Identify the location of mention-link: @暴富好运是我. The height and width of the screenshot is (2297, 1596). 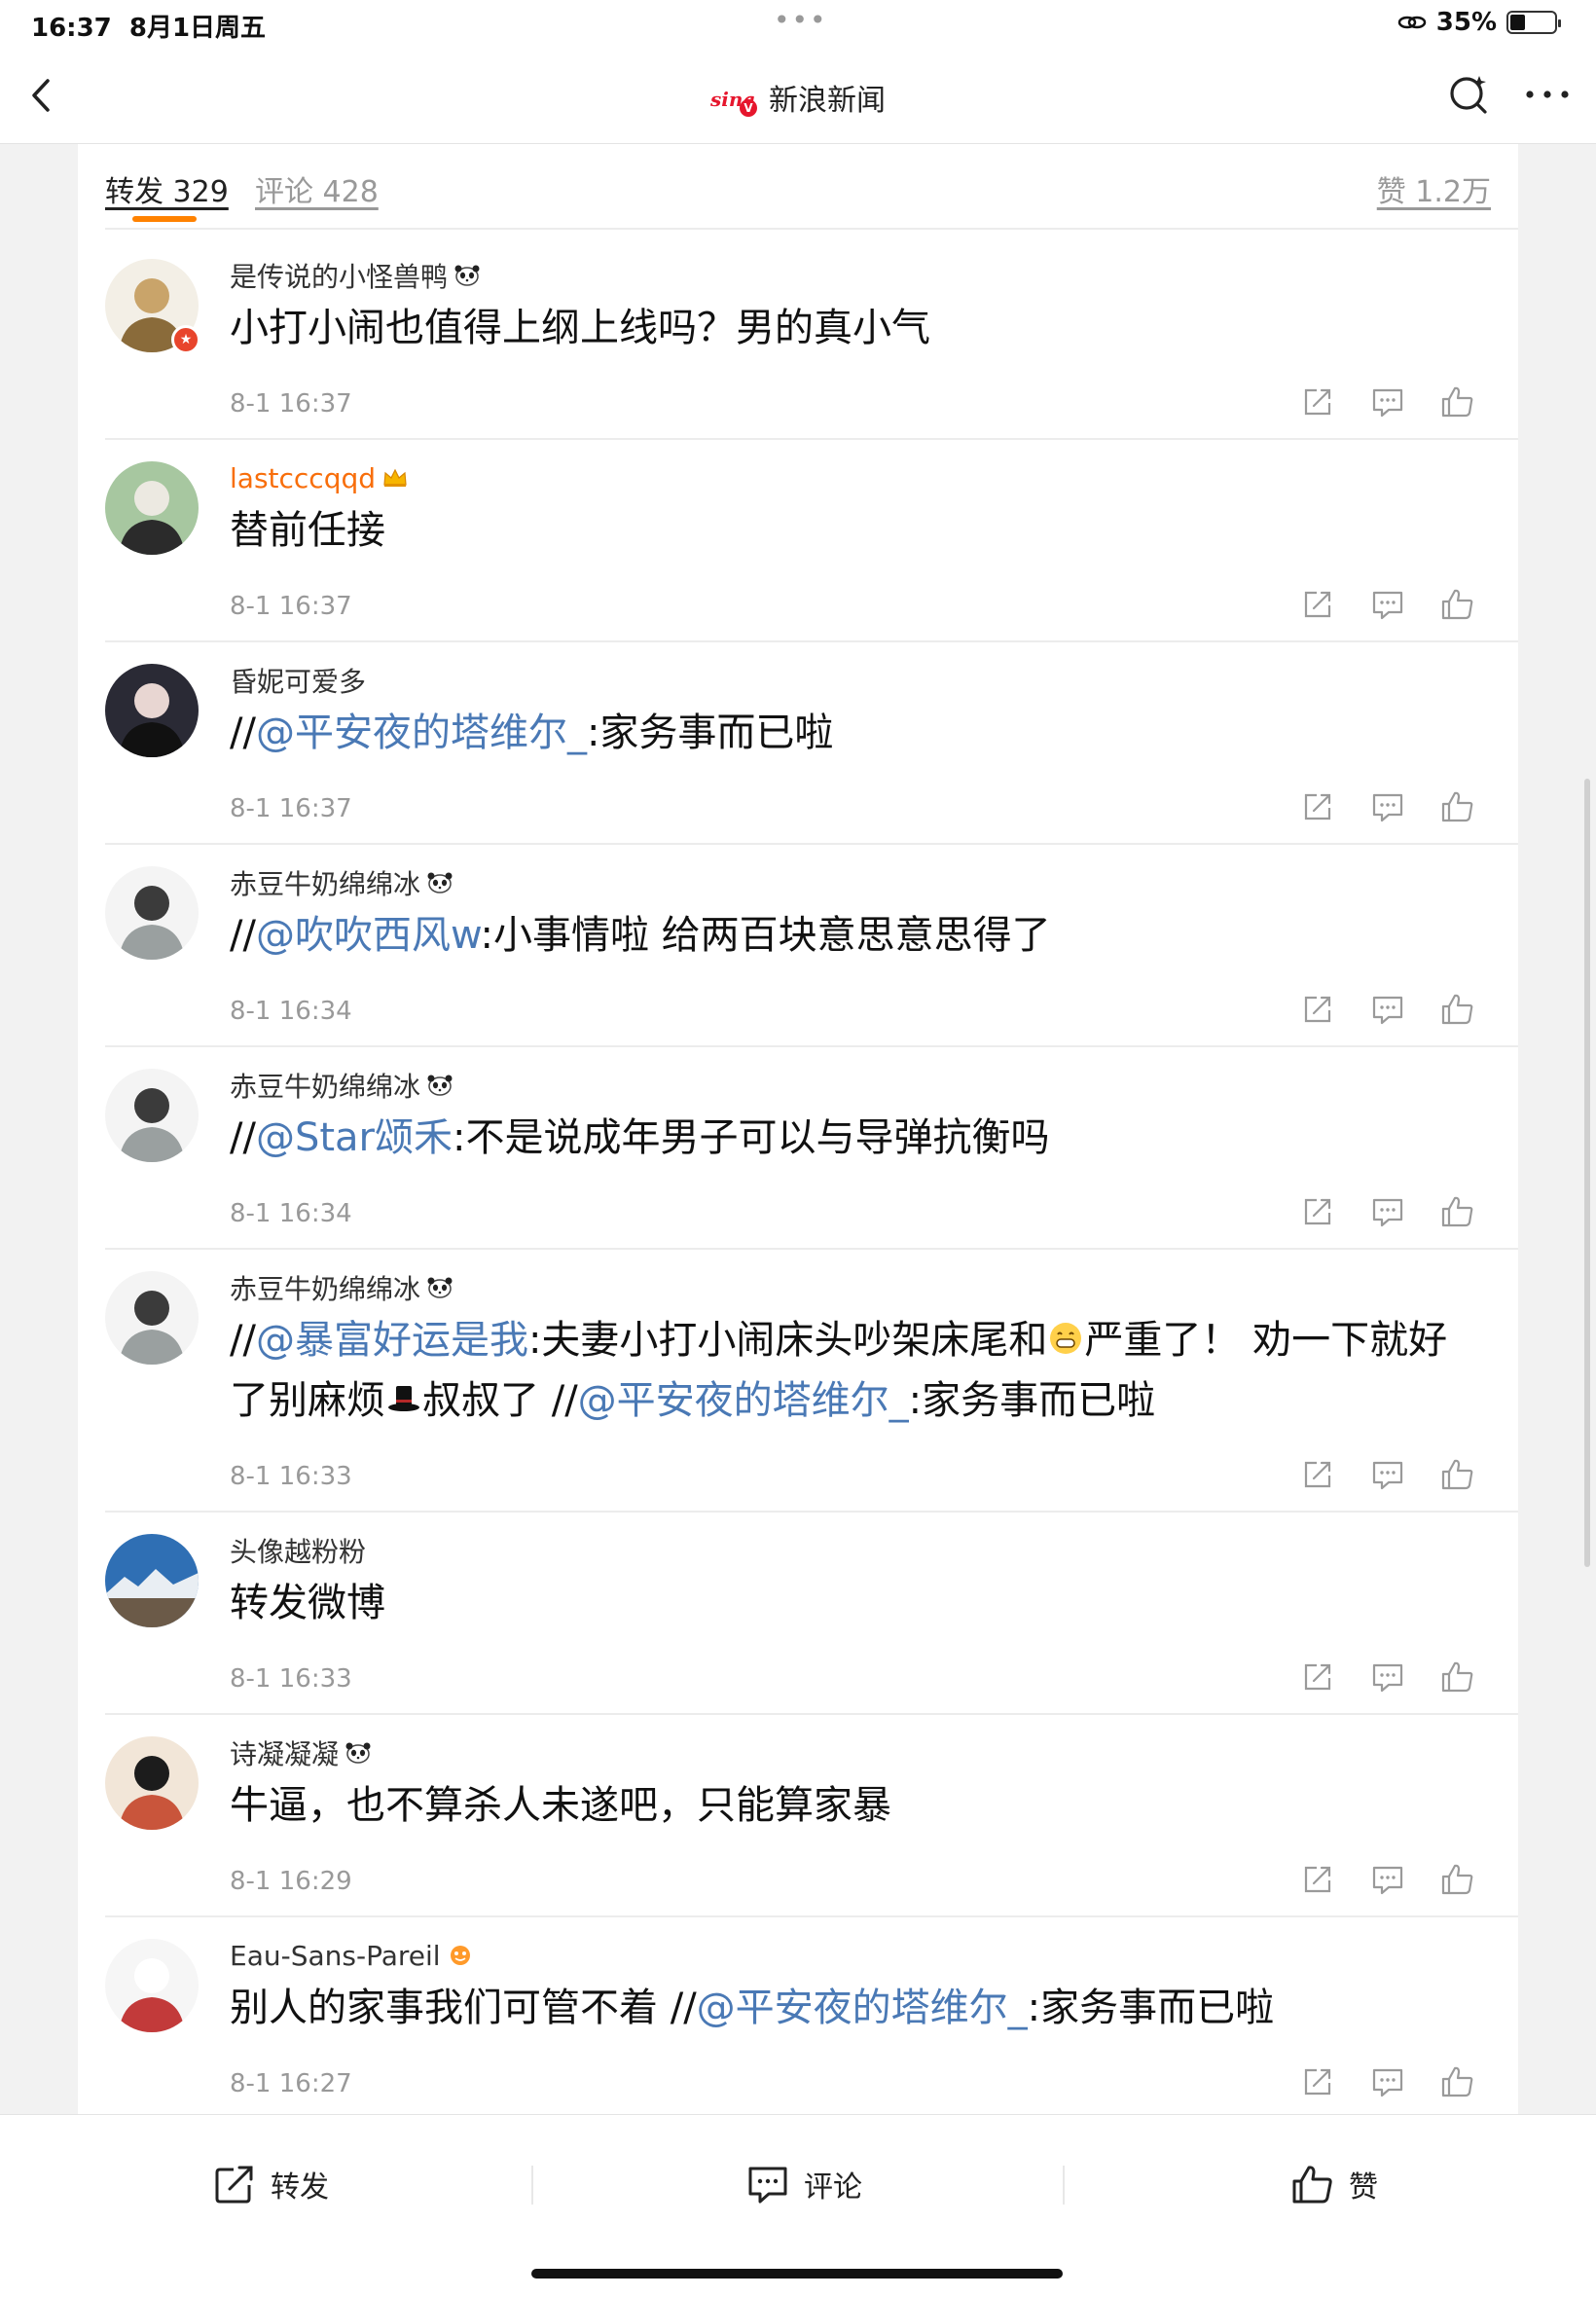
(392, 1340).